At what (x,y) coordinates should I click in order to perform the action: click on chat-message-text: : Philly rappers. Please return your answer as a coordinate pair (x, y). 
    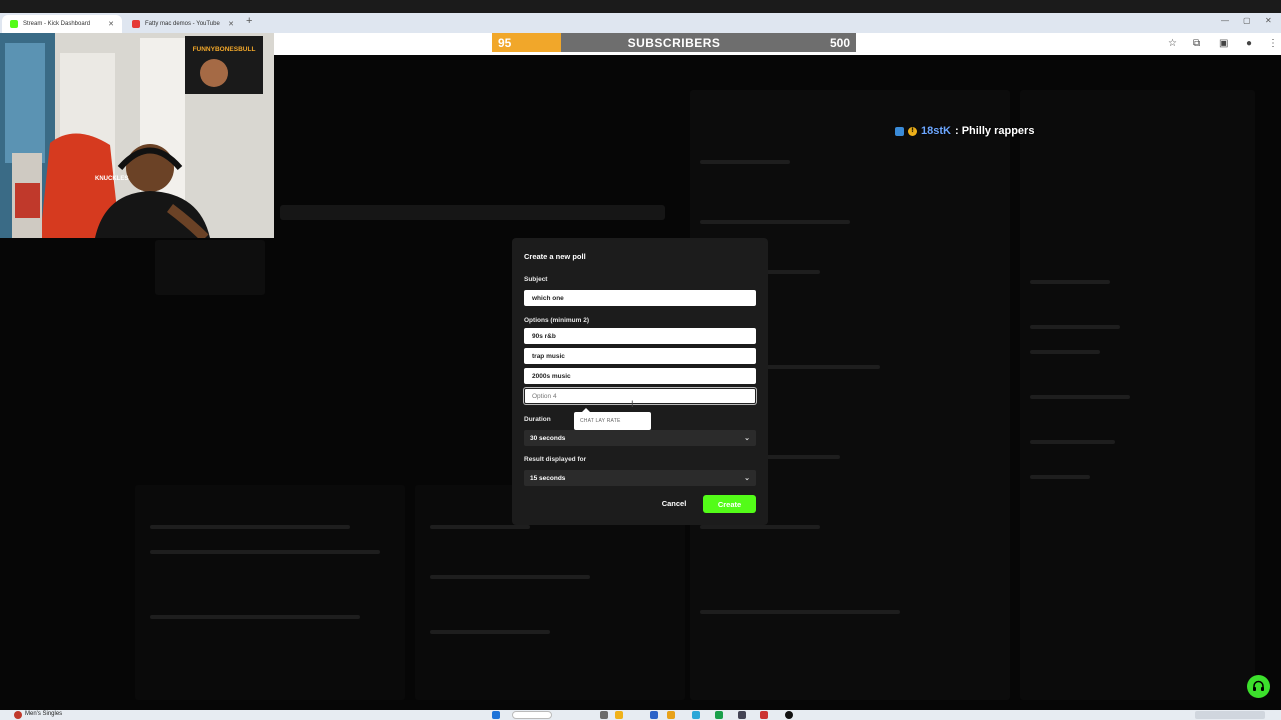
    Looking at the image, I should click on (994, 131).